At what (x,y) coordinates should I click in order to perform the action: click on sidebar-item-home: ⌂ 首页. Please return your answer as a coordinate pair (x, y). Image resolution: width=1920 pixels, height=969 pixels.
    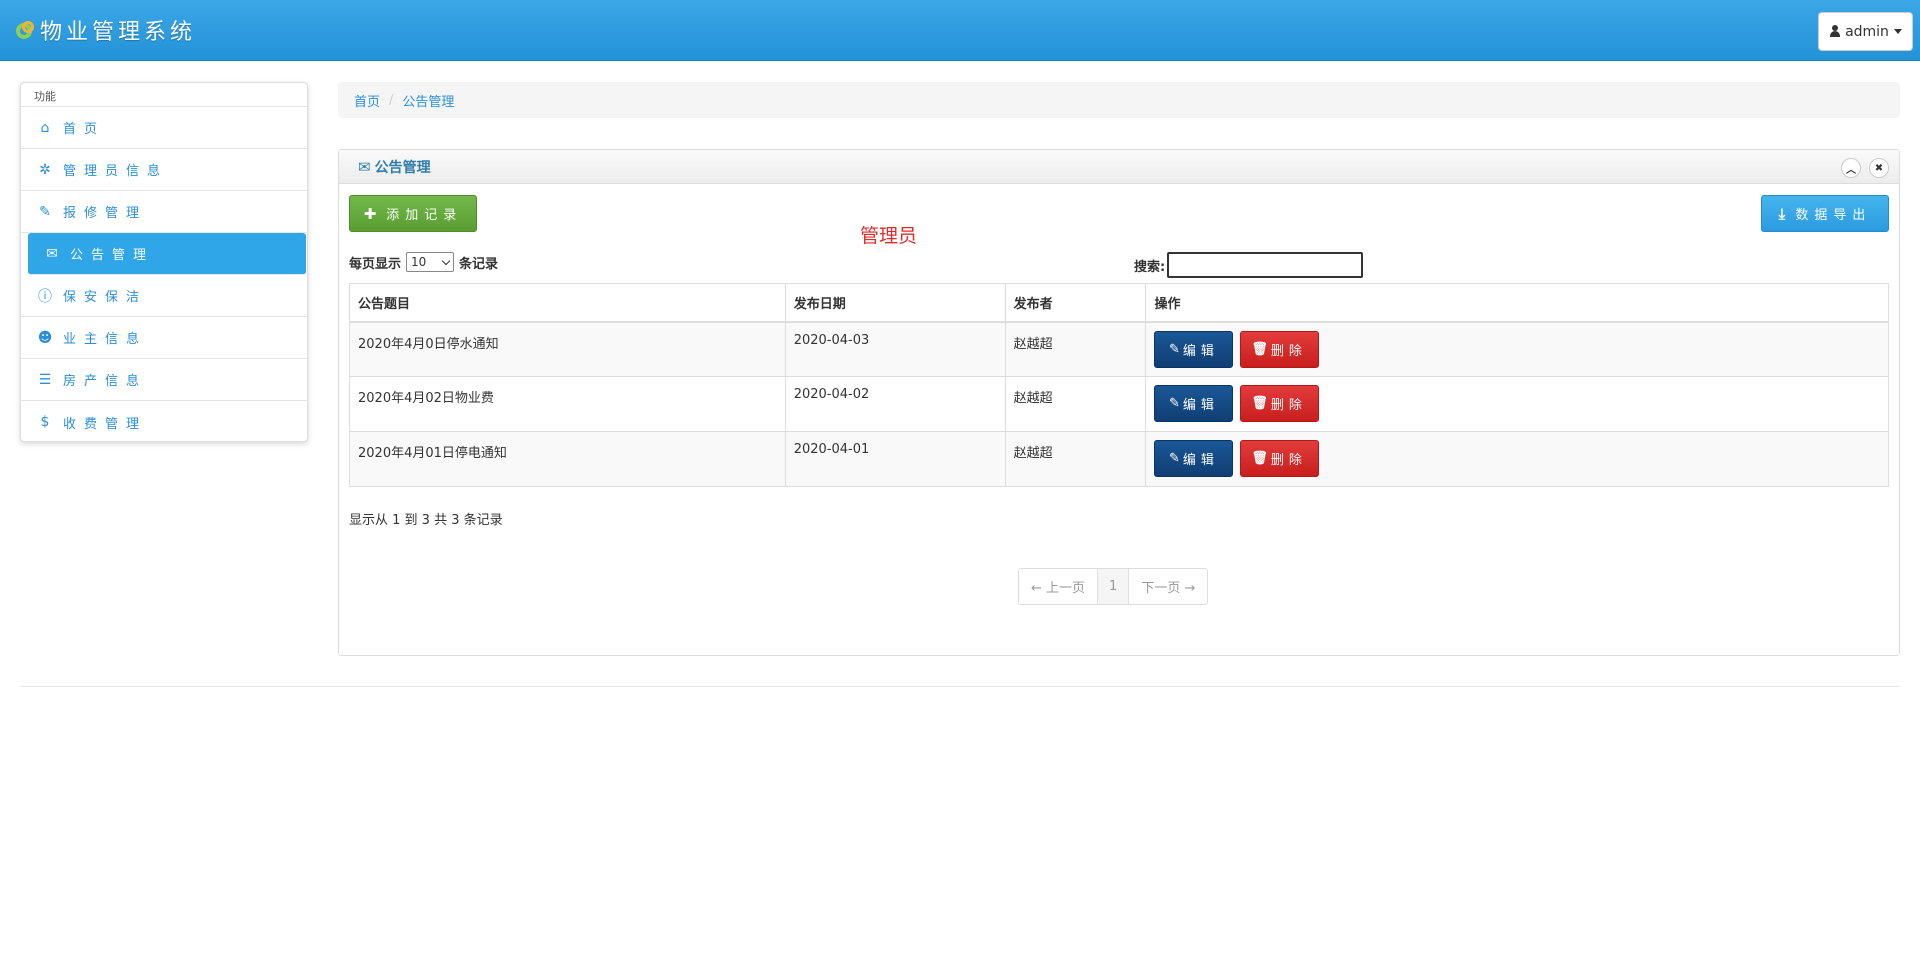
    Looking at the image, I should click on (164, 128).